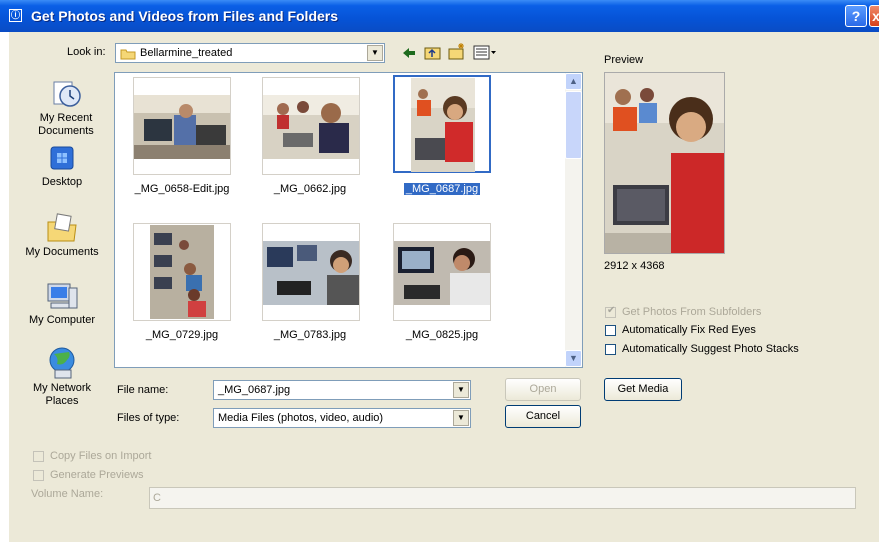 This screenshot has height=542, width=879. I want to click on file-type-label: Files of type:, so click(148, 418).